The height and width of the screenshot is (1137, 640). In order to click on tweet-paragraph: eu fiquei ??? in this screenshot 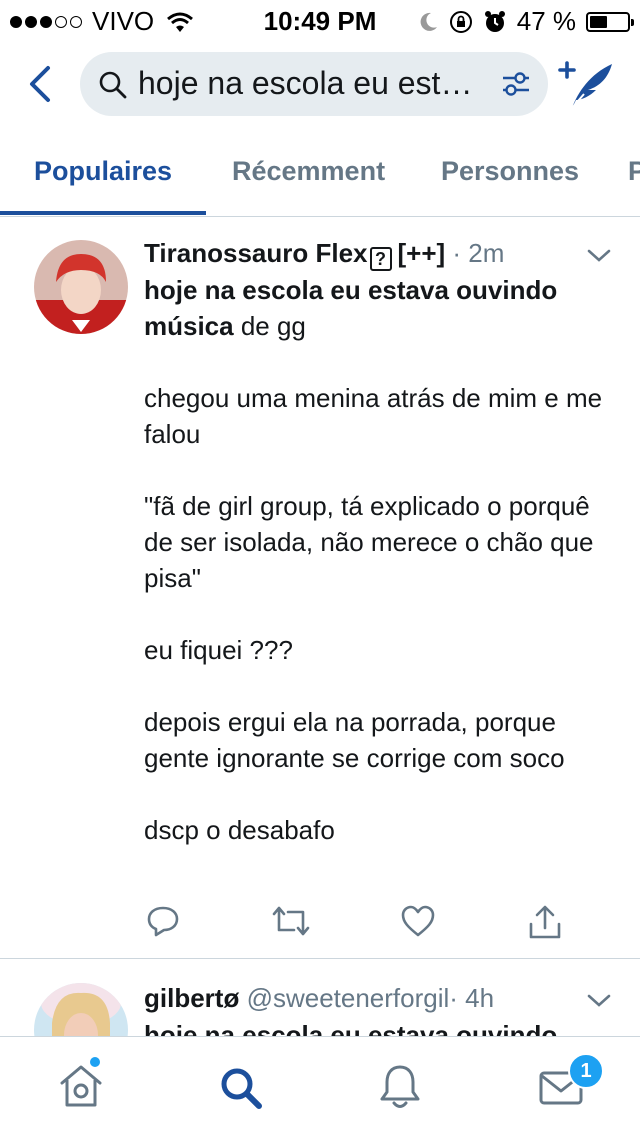, I will do `click(218, 650)`.